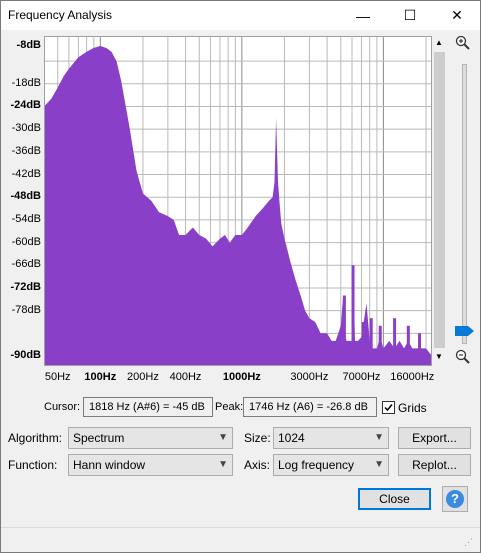 This screenshot has height=553, width=481. I want to click on peak-label: Peak:, so click(229, 407).